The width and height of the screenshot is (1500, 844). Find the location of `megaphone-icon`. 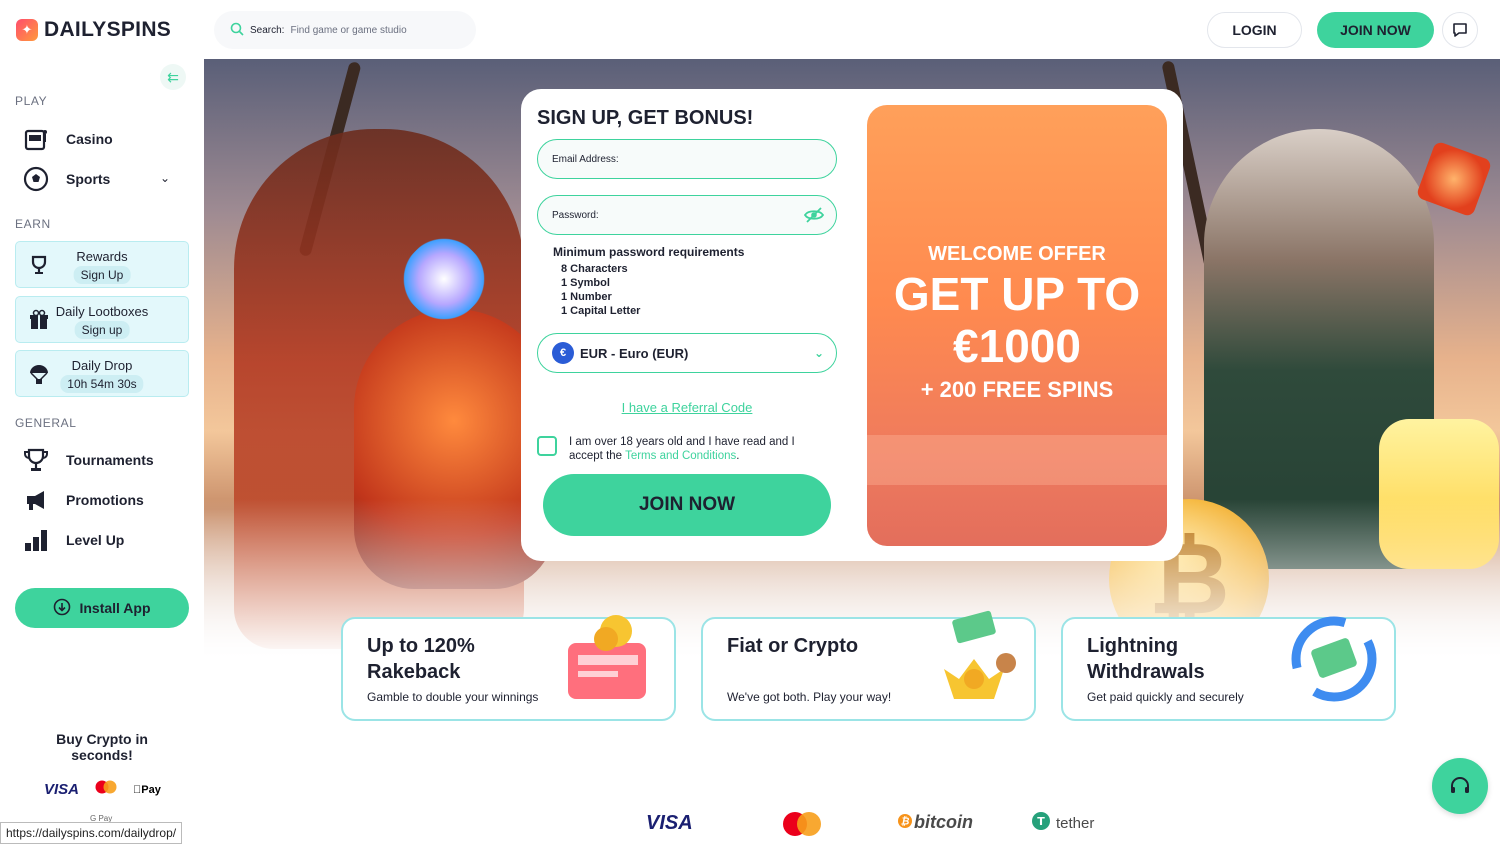

megaphone-icon is located at coordinates (36, 500).